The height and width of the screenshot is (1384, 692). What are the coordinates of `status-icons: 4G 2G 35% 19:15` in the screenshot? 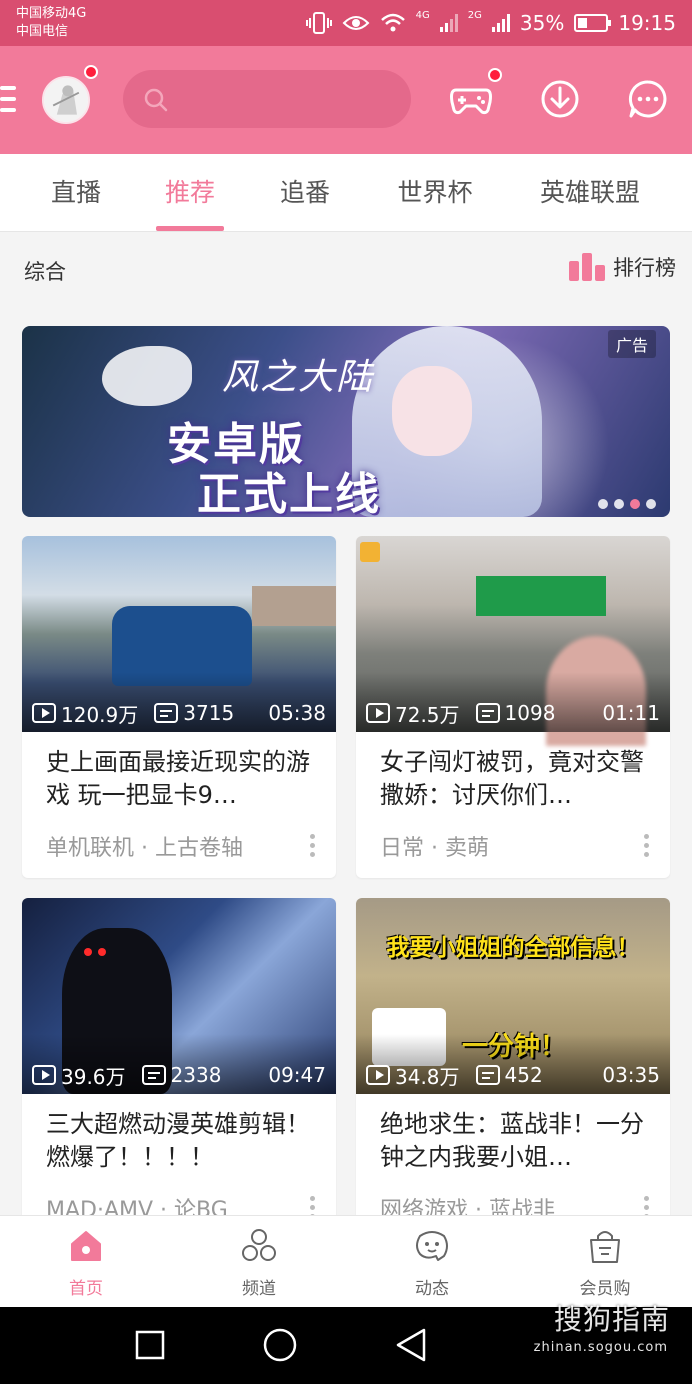 It's located at (490, 23).